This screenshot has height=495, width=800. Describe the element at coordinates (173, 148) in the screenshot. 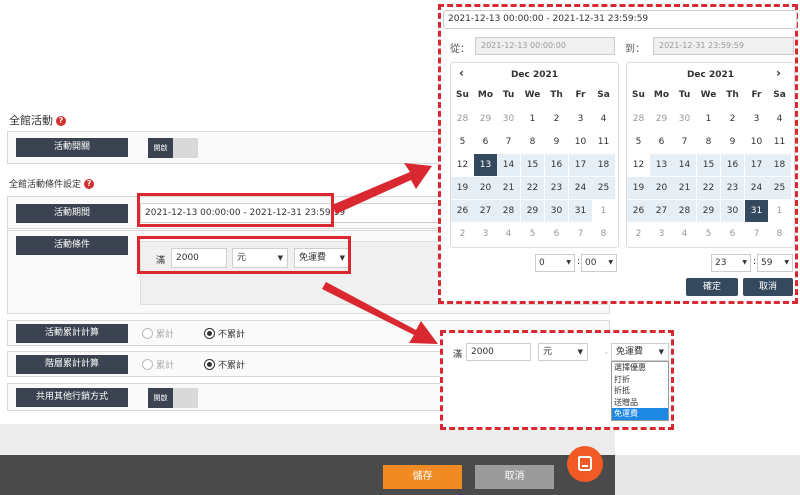

I see `enable-toggle: 開啟` at that location.